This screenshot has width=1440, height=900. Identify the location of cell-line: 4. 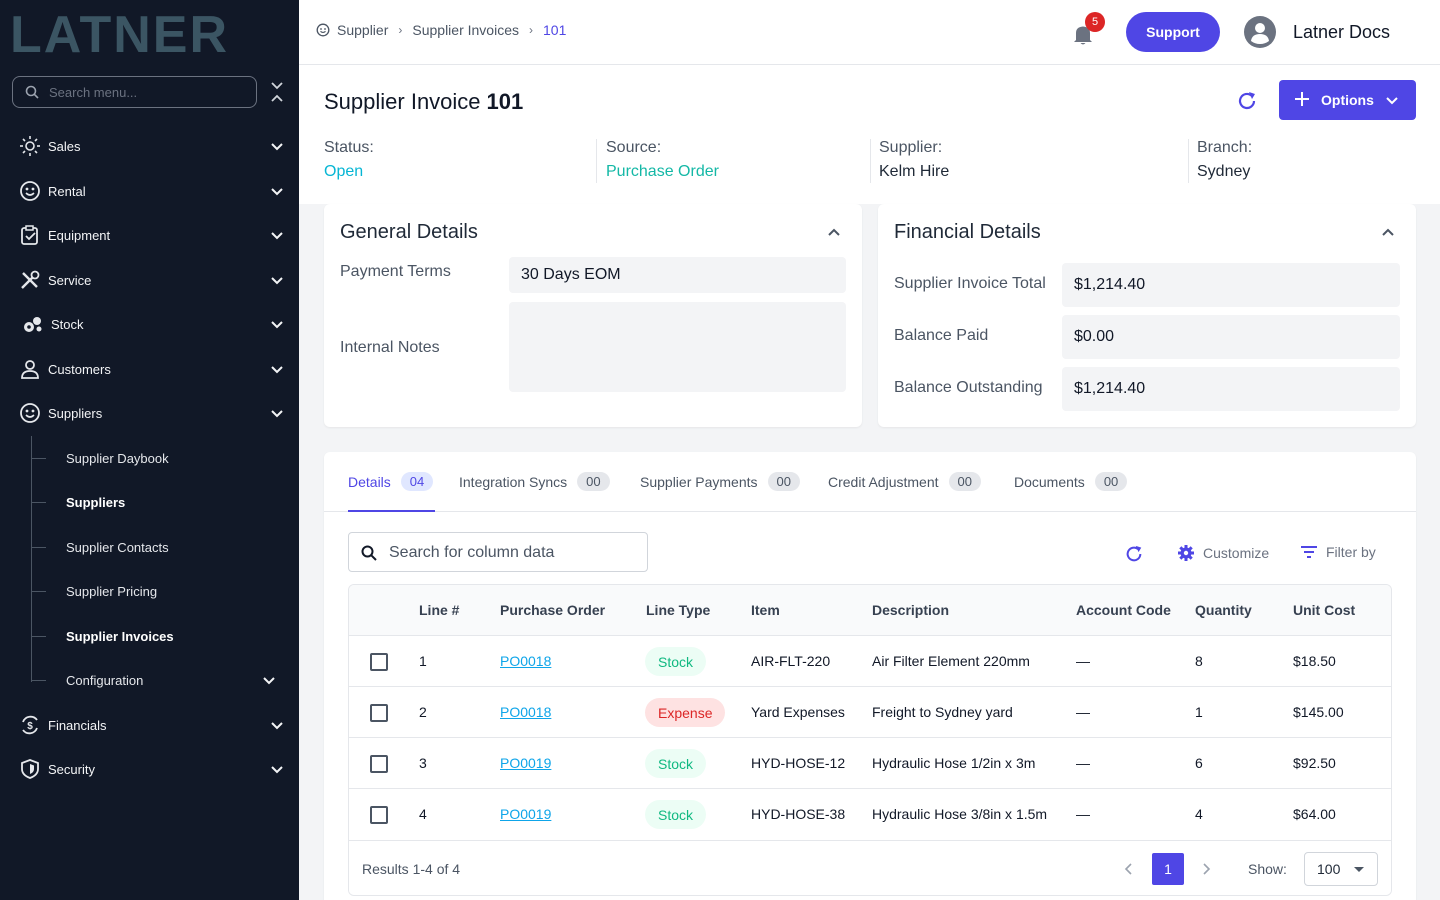
(423, 814).